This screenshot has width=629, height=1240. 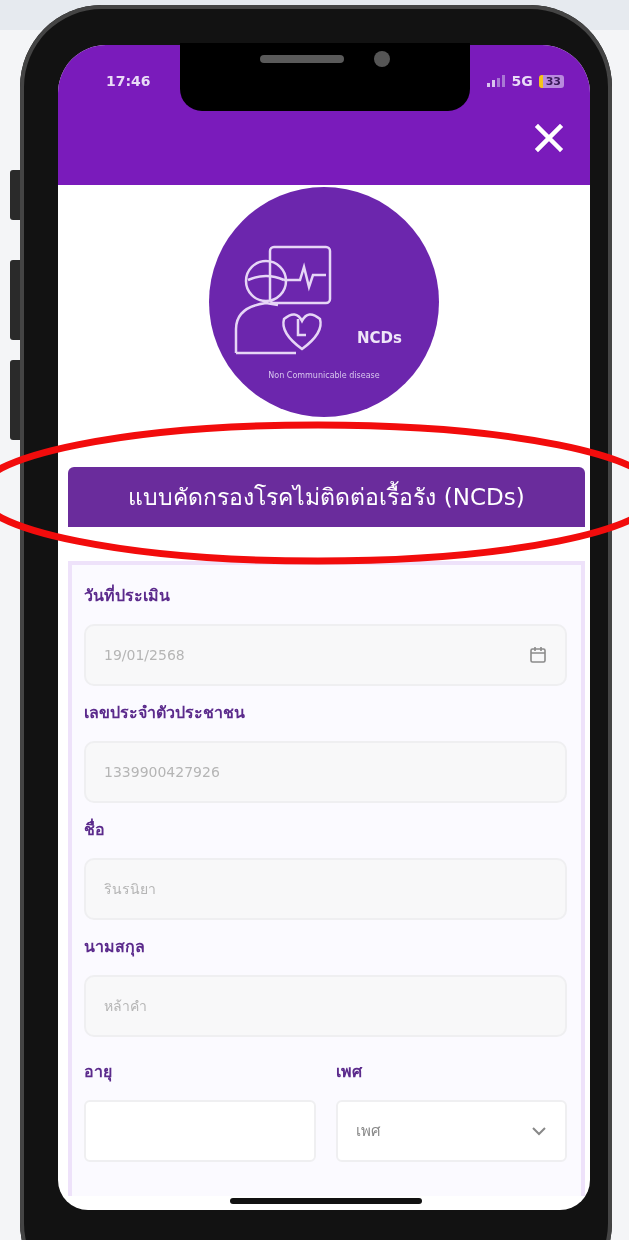 What do you see at coordinates (115, 947) in the screenshot?
I see `field-label: นามสกุล` at bounding box center [115, 947].